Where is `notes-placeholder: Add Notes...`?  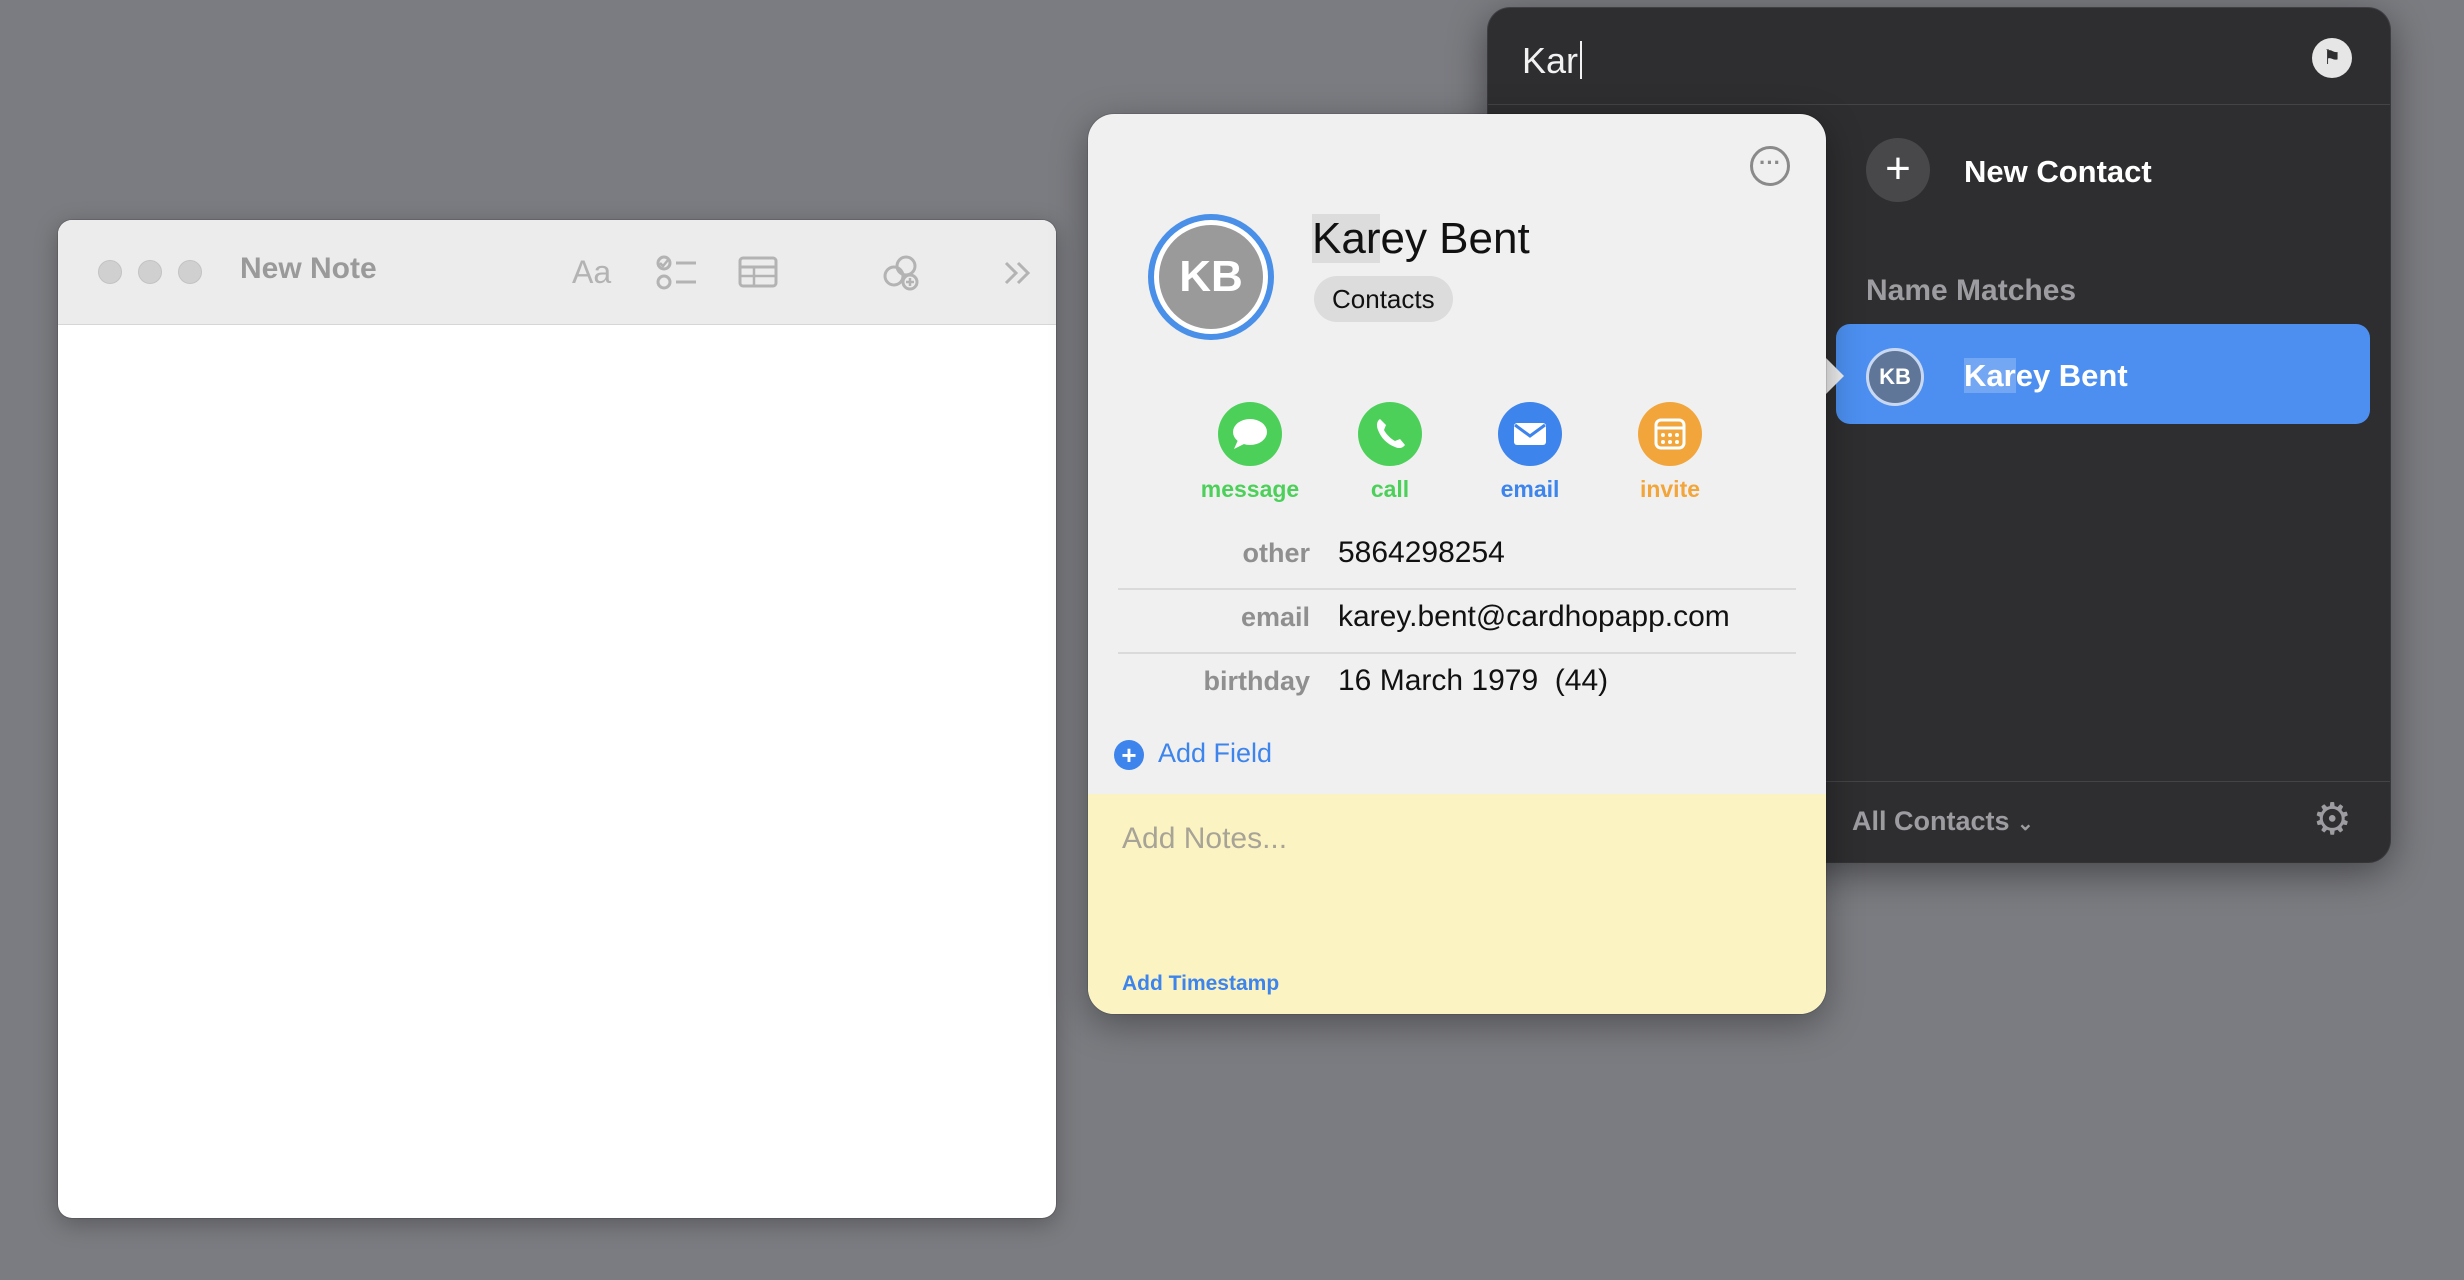 notes-placeholder: Add Notes... is located at coordinates (1205, 838).